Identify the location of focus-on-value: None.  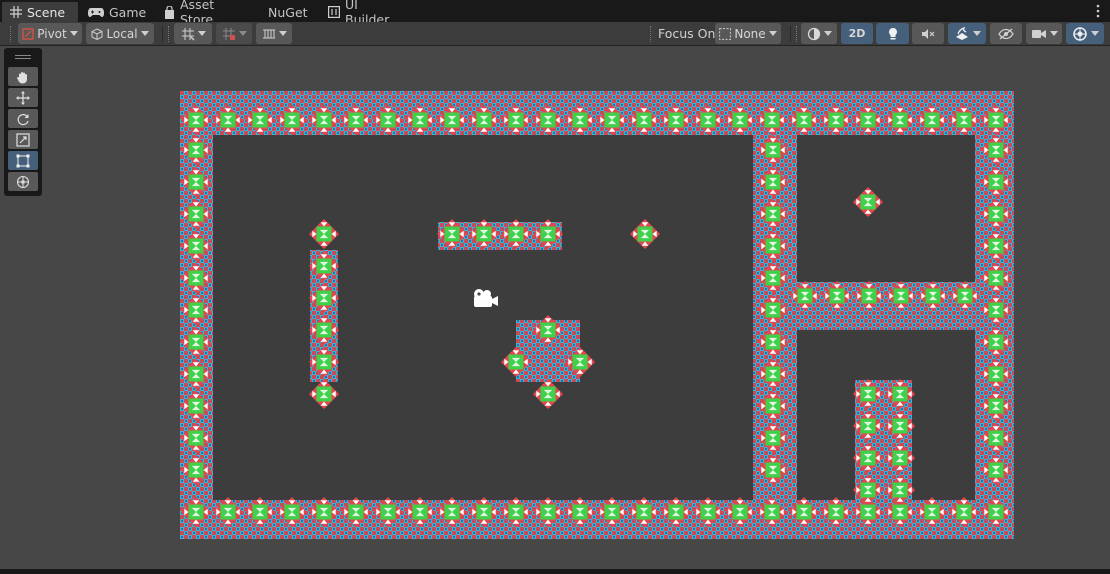
(750, 33).